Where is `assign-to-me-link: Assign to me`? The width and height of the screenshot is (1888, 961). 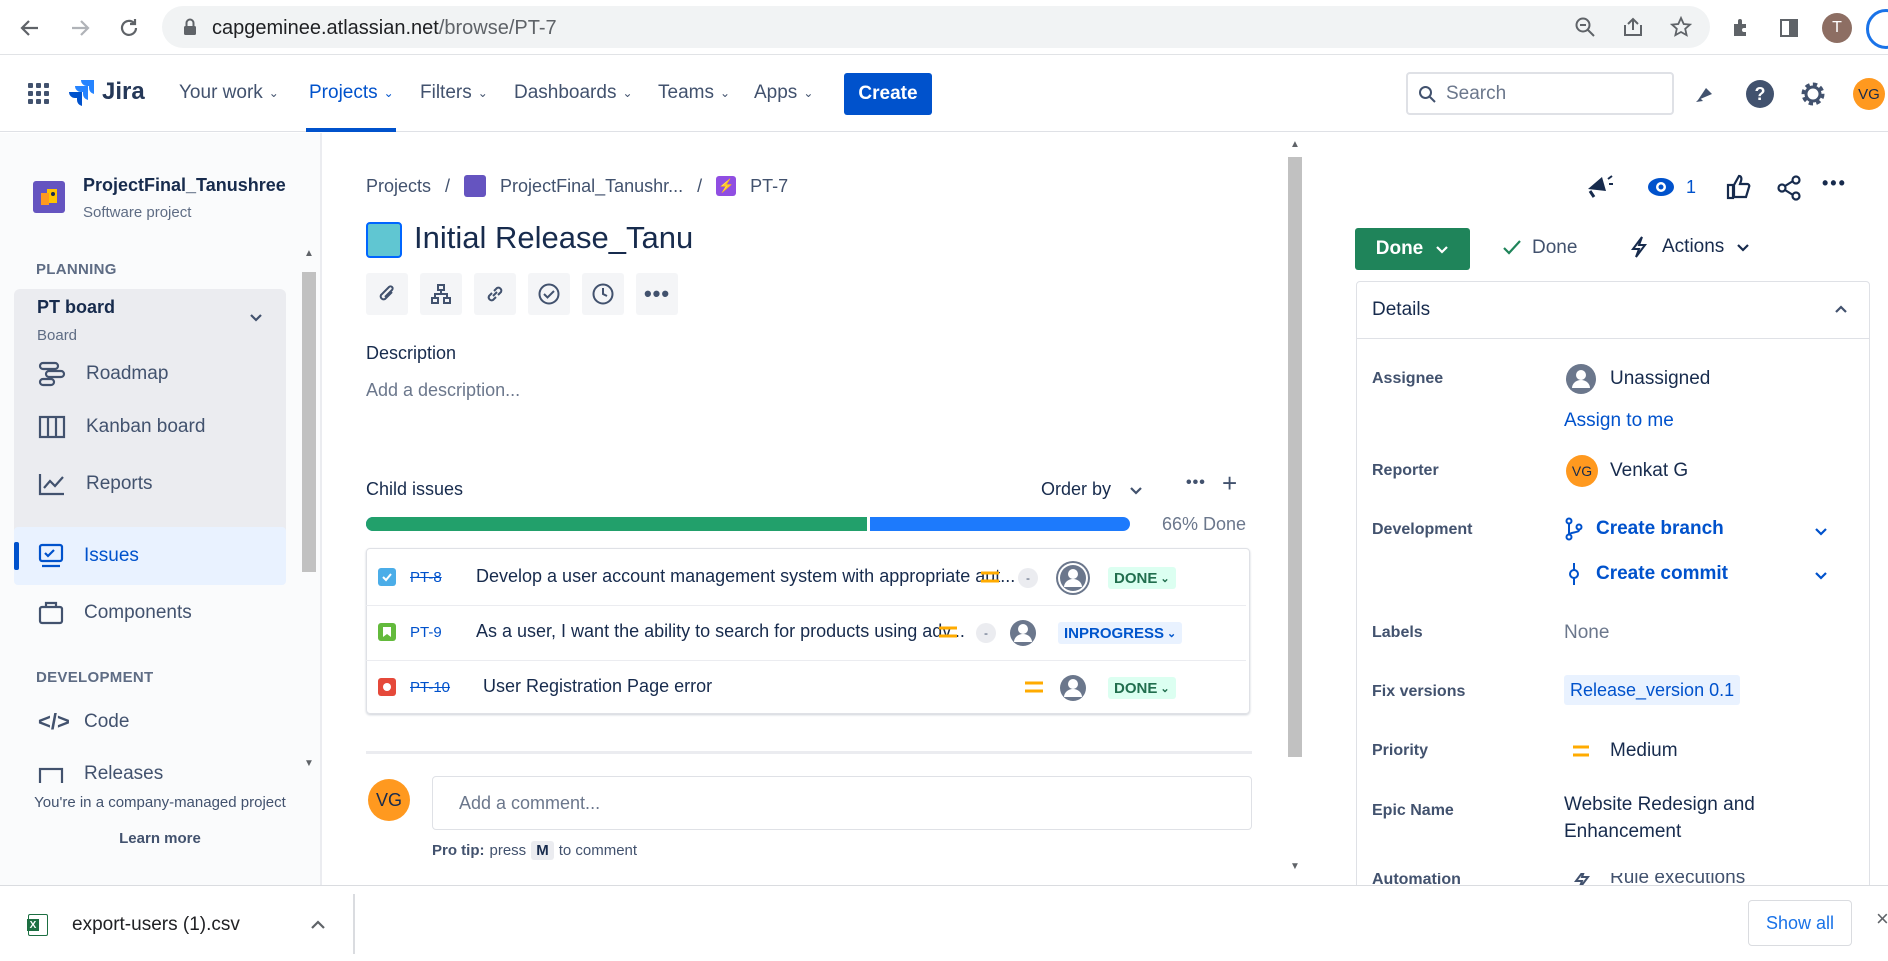 assign-to-me-link: Assign to me is located at coordinates (1619, 421).